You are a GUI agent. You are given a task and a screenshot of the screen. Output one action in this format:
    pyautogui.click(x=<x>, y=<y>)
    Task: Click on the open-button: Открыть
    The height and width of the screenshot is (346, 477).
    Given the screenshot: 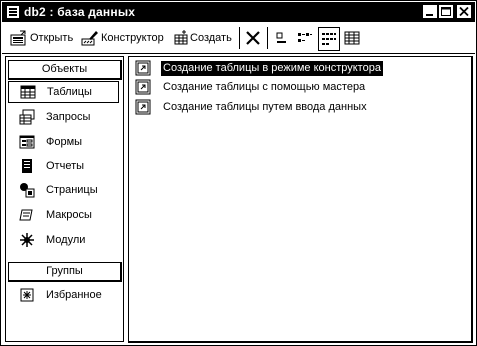 What is the action you would take?
    pyautogui.click(x=41, y=38)
    